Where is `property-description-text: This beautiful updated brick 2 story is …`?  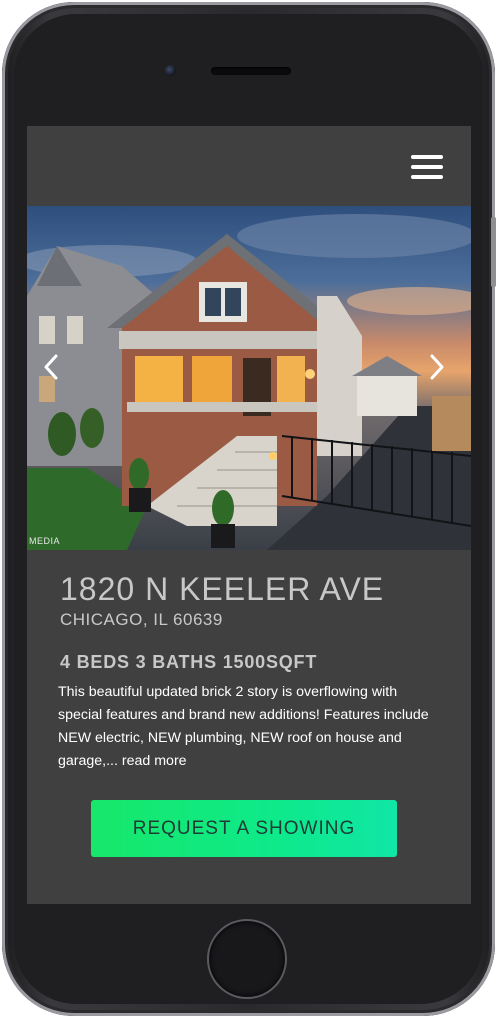 property-description-text: This beautiful updated brick 2 story is … is located at coordinates (243, 726).